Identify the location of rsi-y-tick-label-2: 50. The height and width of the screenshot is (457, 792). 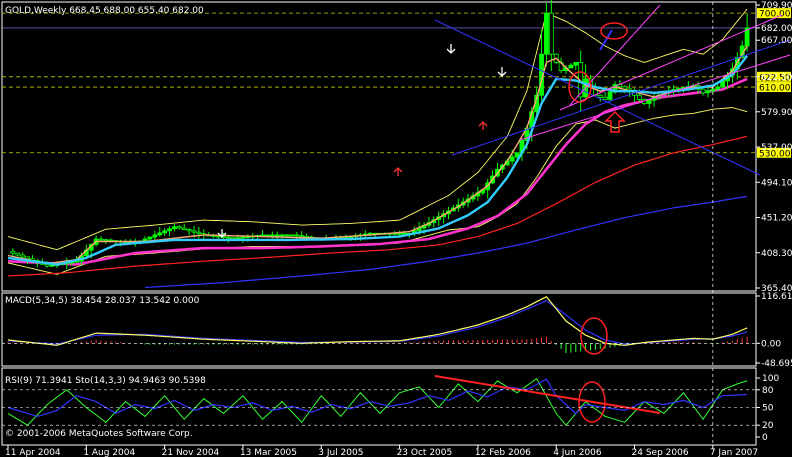
(768, 409).